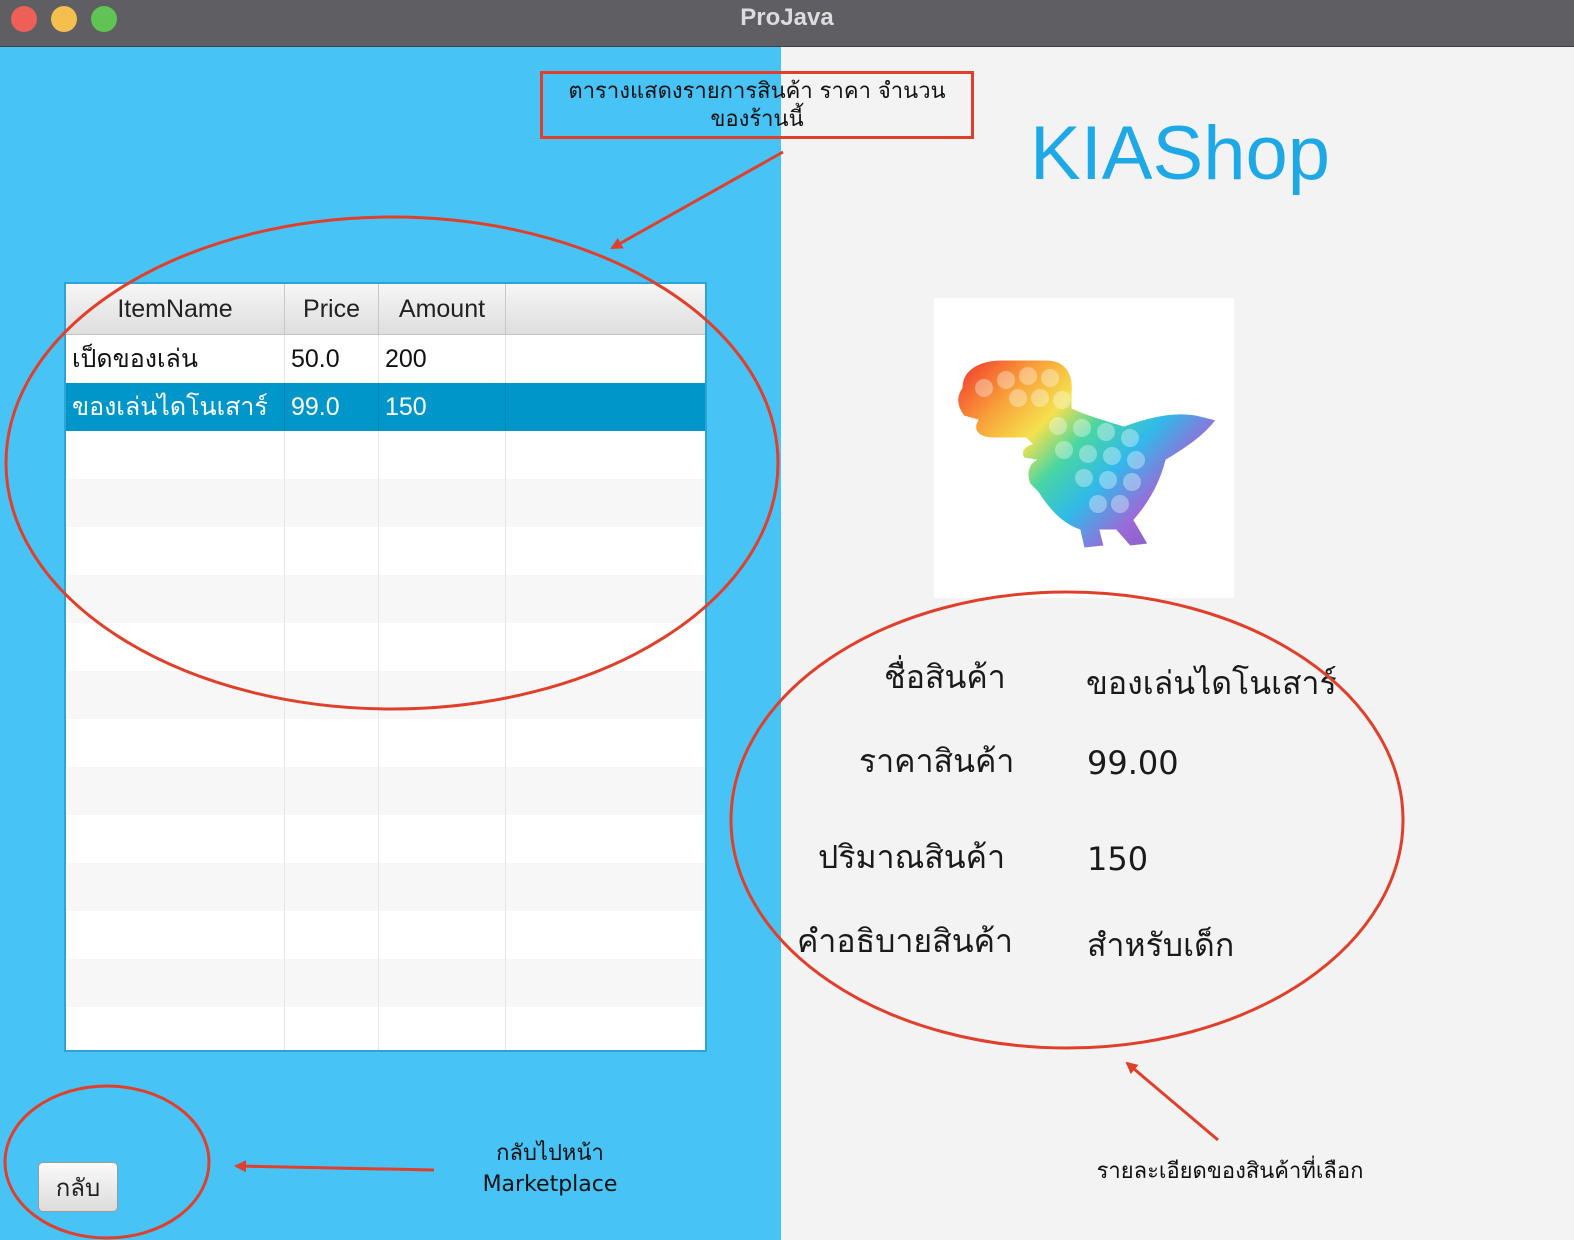 The width and height of the screenshot is (1574, 1240). I want to click on table-row-selected: ของเล่นไดโนเสาร์ 99.0 150, so click(385, 407).